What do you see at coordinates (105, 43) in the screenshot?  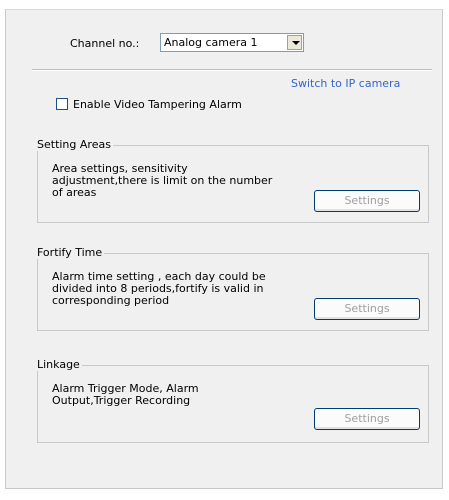 I see `channel-label: Channel no.:` at bounding box center [105, 43].